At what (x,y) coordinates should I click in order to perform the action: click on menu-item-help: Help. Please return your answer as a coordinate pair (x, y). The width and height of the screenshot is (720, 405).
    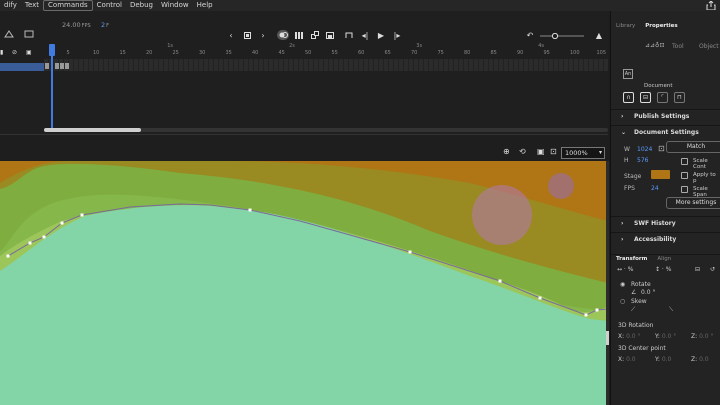
    Looking at the image, I should click on (205, 5).